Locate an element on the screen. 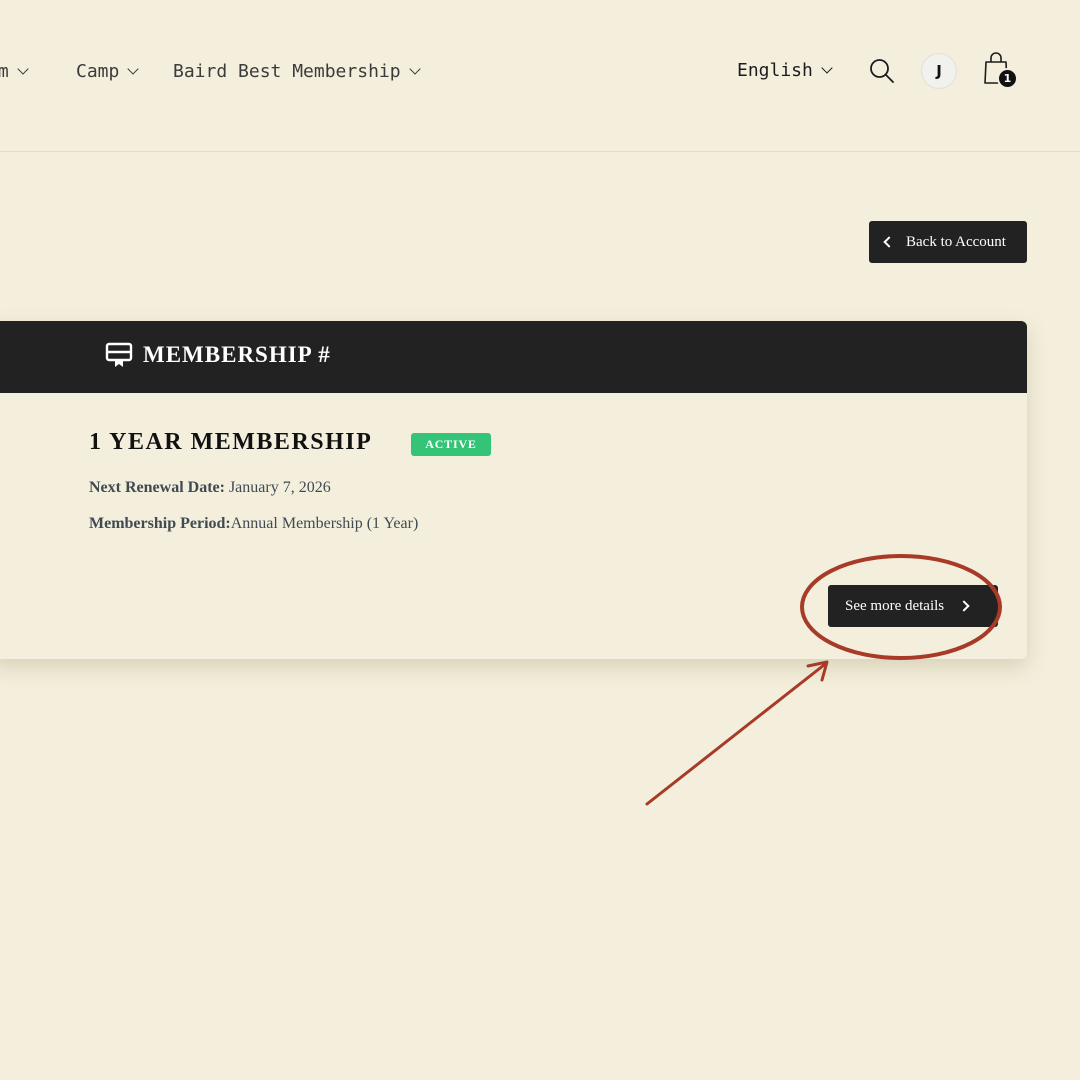  renewal-label: Next Renewal Date: is located at coordinates (157, 487).